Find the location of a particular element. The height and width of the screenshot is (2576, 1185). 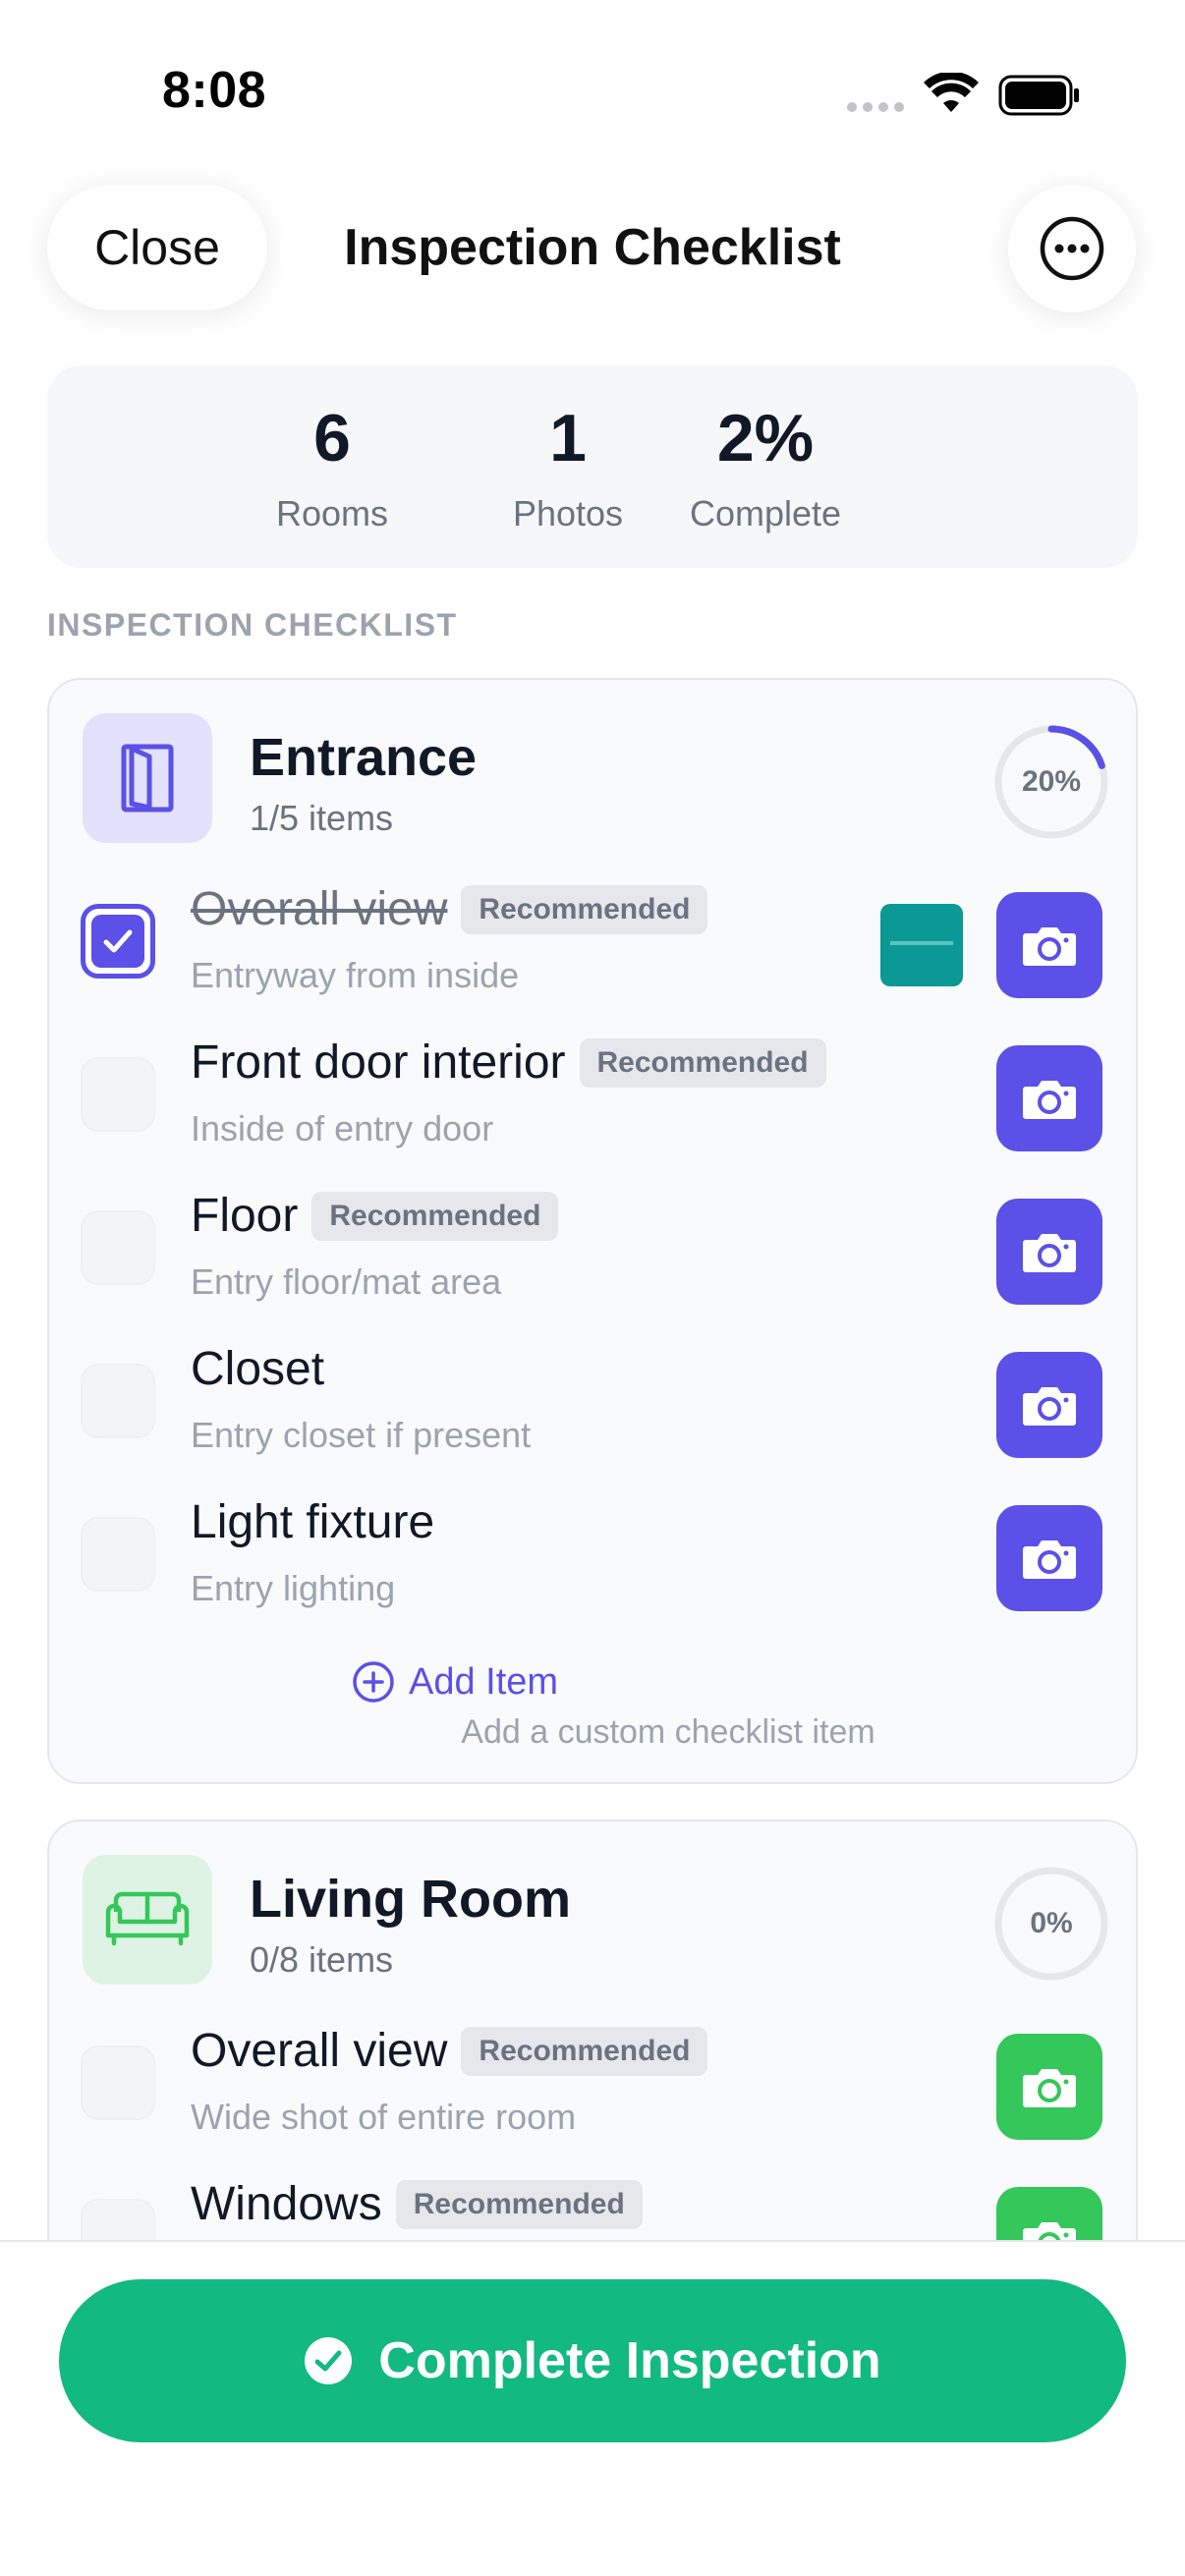

item-subtitle: Wide shot of entire room is located at coordinates (384, 2117).